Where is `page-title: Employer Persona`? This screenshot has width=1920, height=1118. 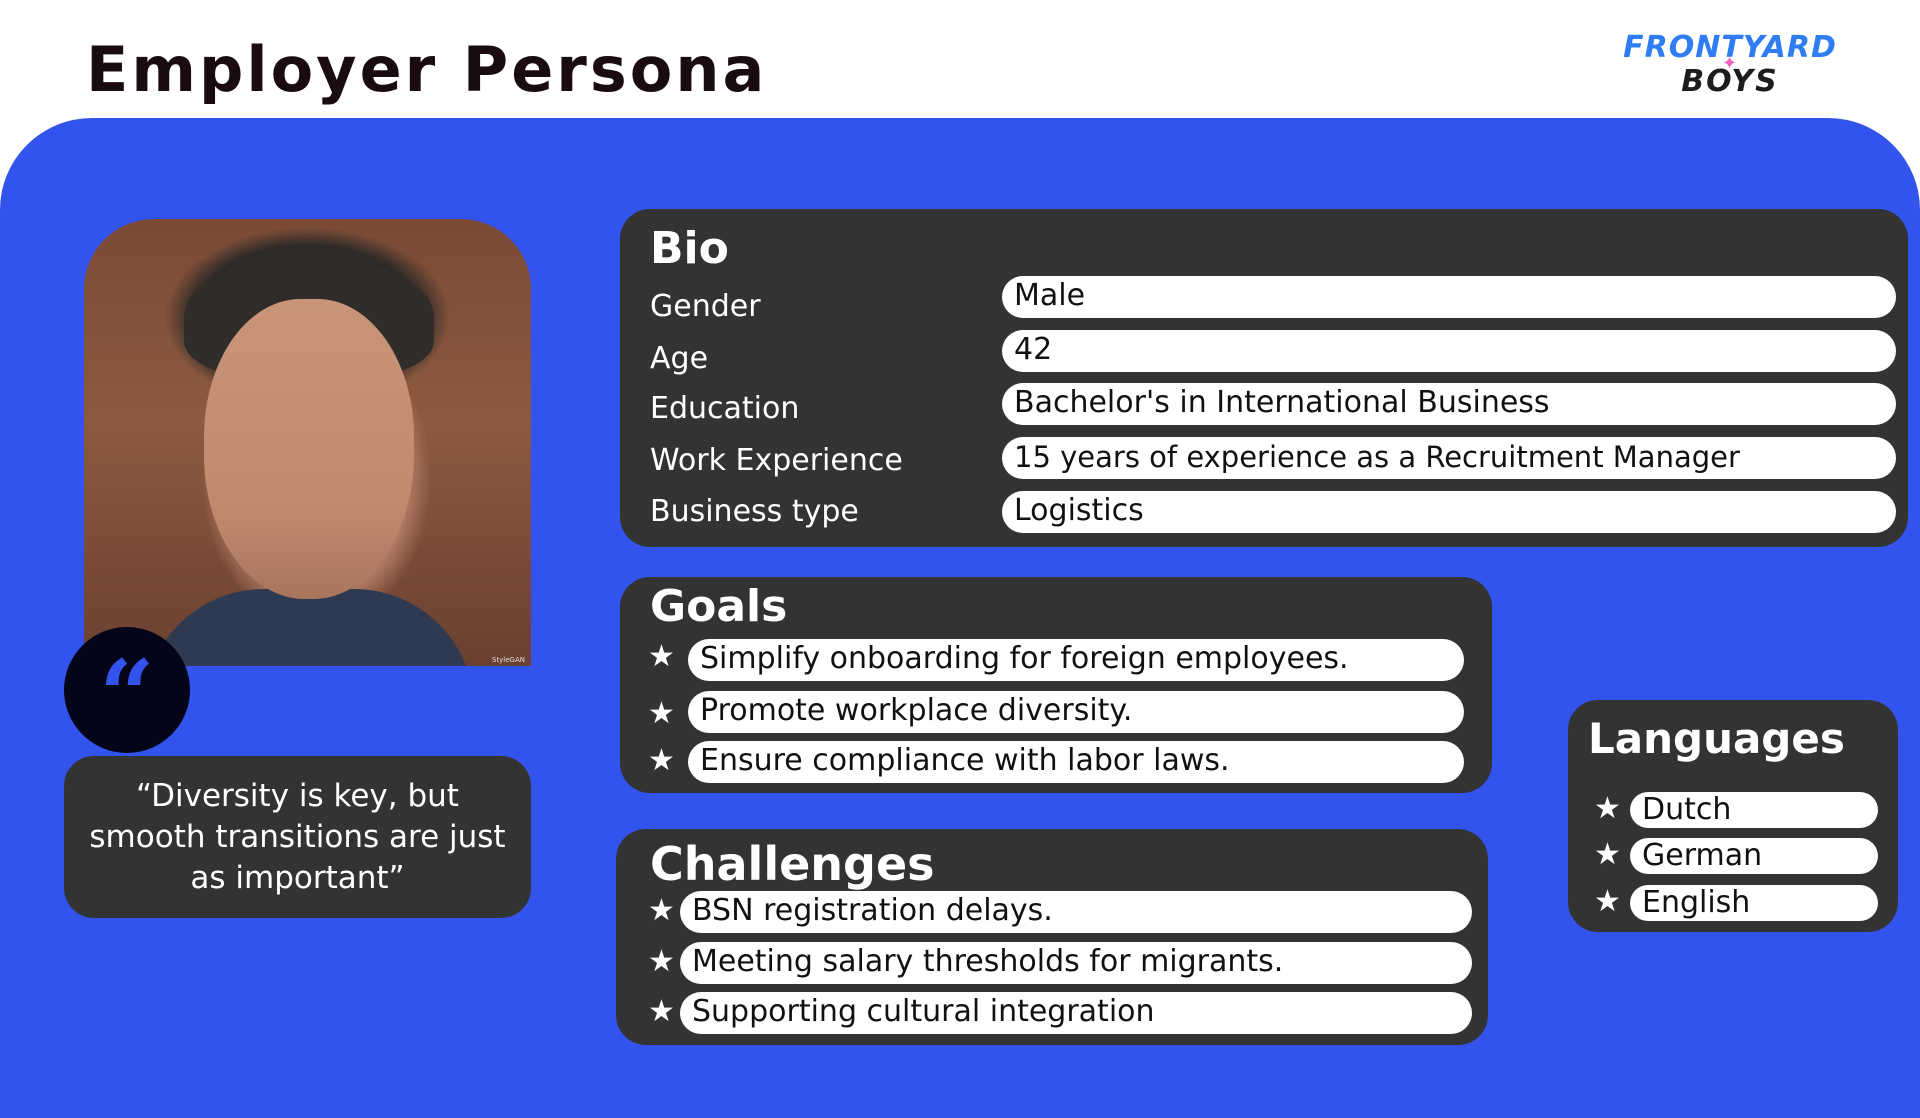 page-title: Employer Persona is located at coordinates (427, 69).